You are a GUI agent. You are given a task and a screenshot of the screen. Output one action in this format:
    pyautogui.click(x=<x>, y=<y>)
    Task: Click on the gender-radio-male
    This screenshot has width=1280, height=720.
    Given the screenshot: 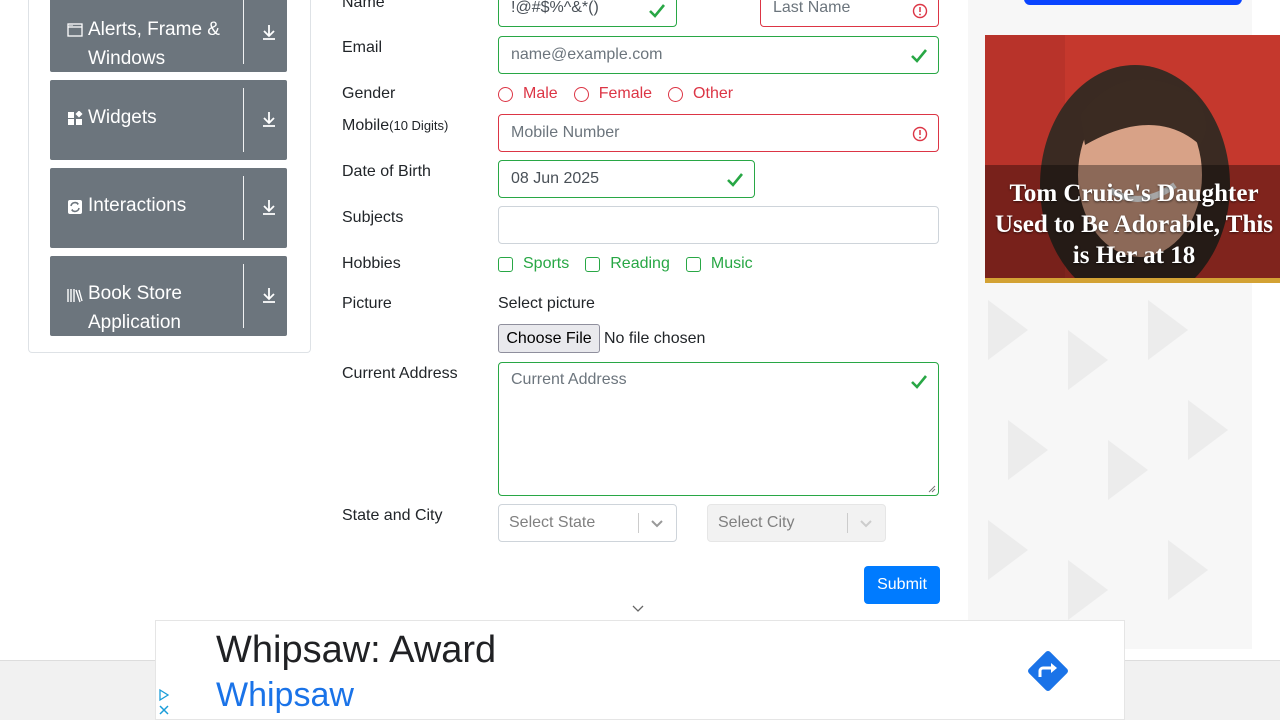 What is the action you would take?
    pyautogui.click(x=505, y=94)
    